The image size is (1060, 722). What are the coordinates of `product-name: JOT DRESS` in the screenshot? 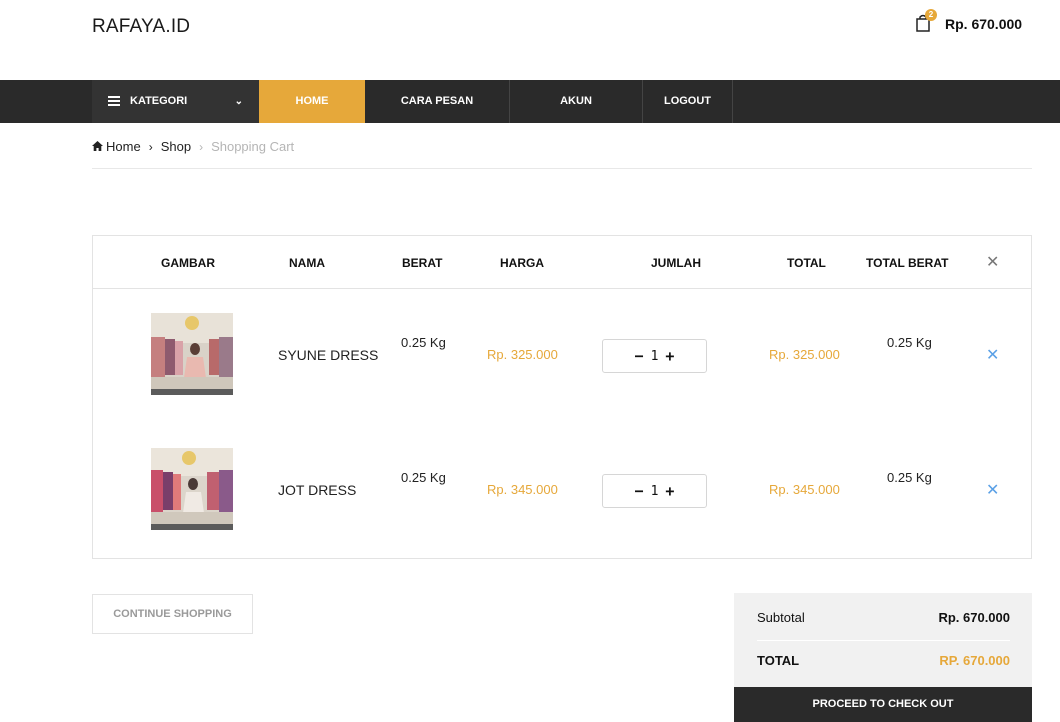 It's located at (317, 490).